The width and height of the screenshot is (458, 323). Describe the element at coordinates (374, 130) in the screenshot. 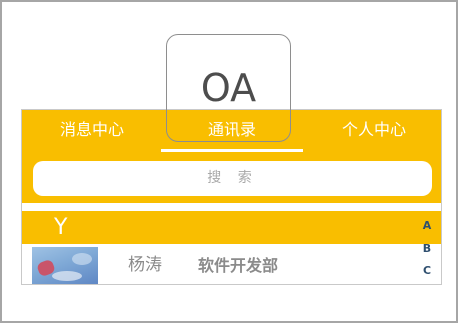

I see `tab-profile: 个人中心` at that location.